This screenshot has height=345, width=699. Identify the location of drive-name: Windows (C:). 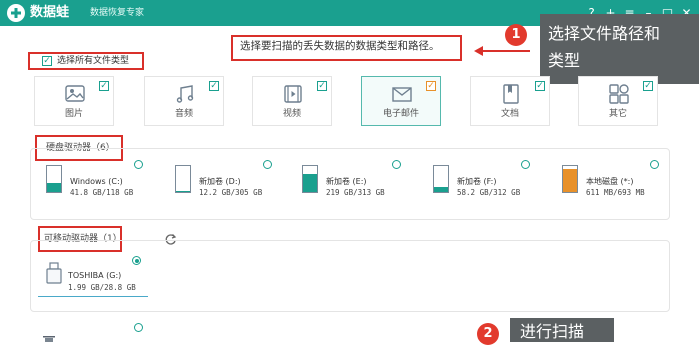
(96, 181).